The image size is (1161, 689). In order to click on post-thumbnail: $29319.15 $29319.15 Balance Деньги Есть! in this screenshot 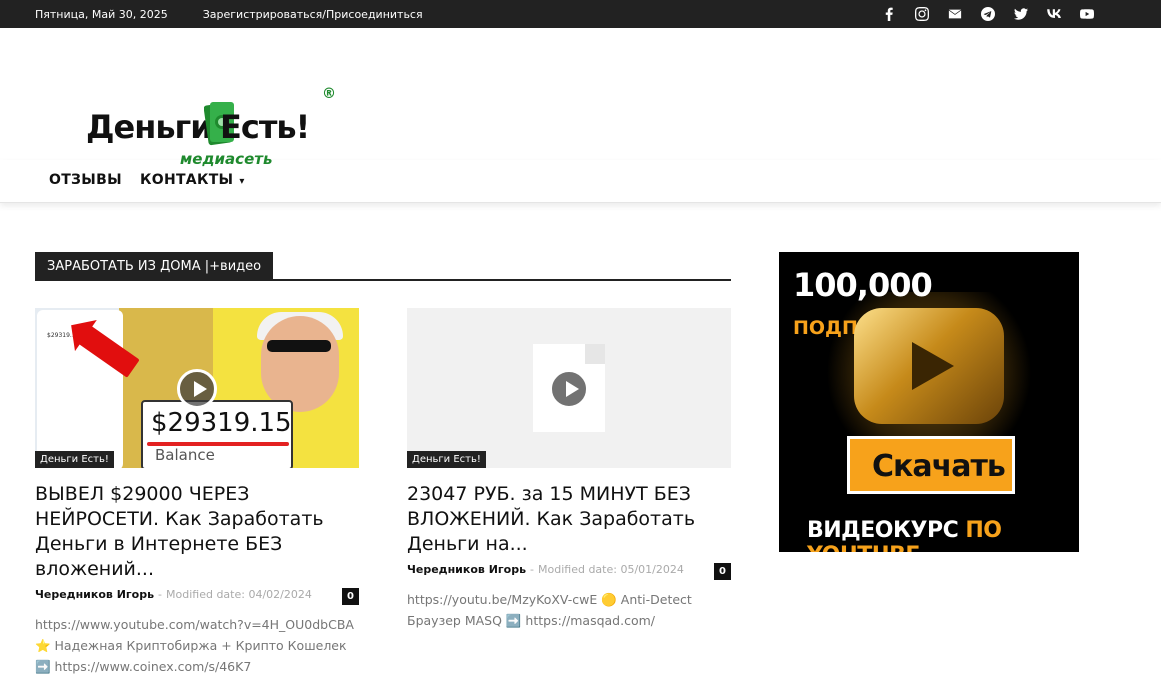, I will do `click(197, 388)`.